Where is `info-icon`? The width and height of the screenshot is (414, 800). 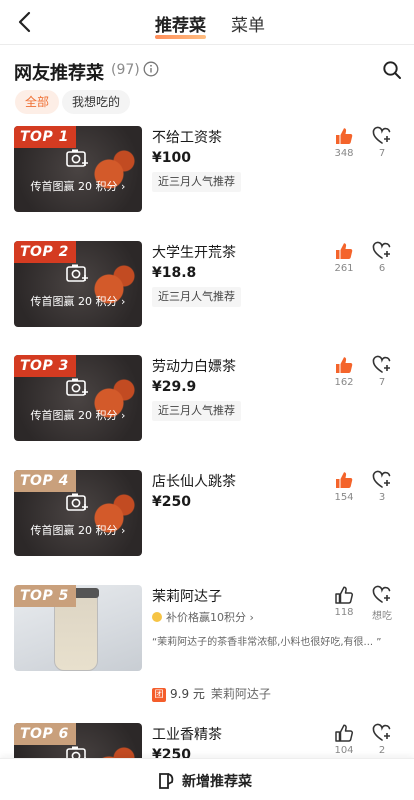 info-icon is located at coordinates (151, 69).